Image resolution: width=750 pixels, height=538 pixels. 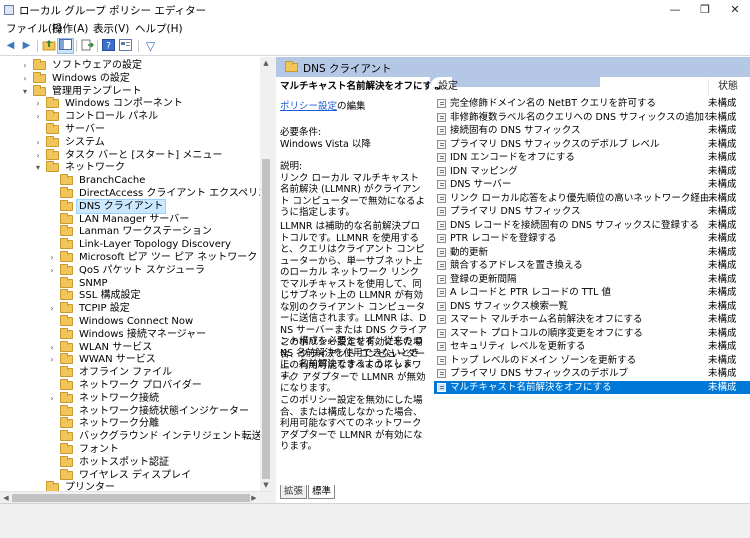 What do you see at coordinates (347, 69) in the screenshot?
I see `details-header-title: DNS クライアント` at bounding box center [347, 69].